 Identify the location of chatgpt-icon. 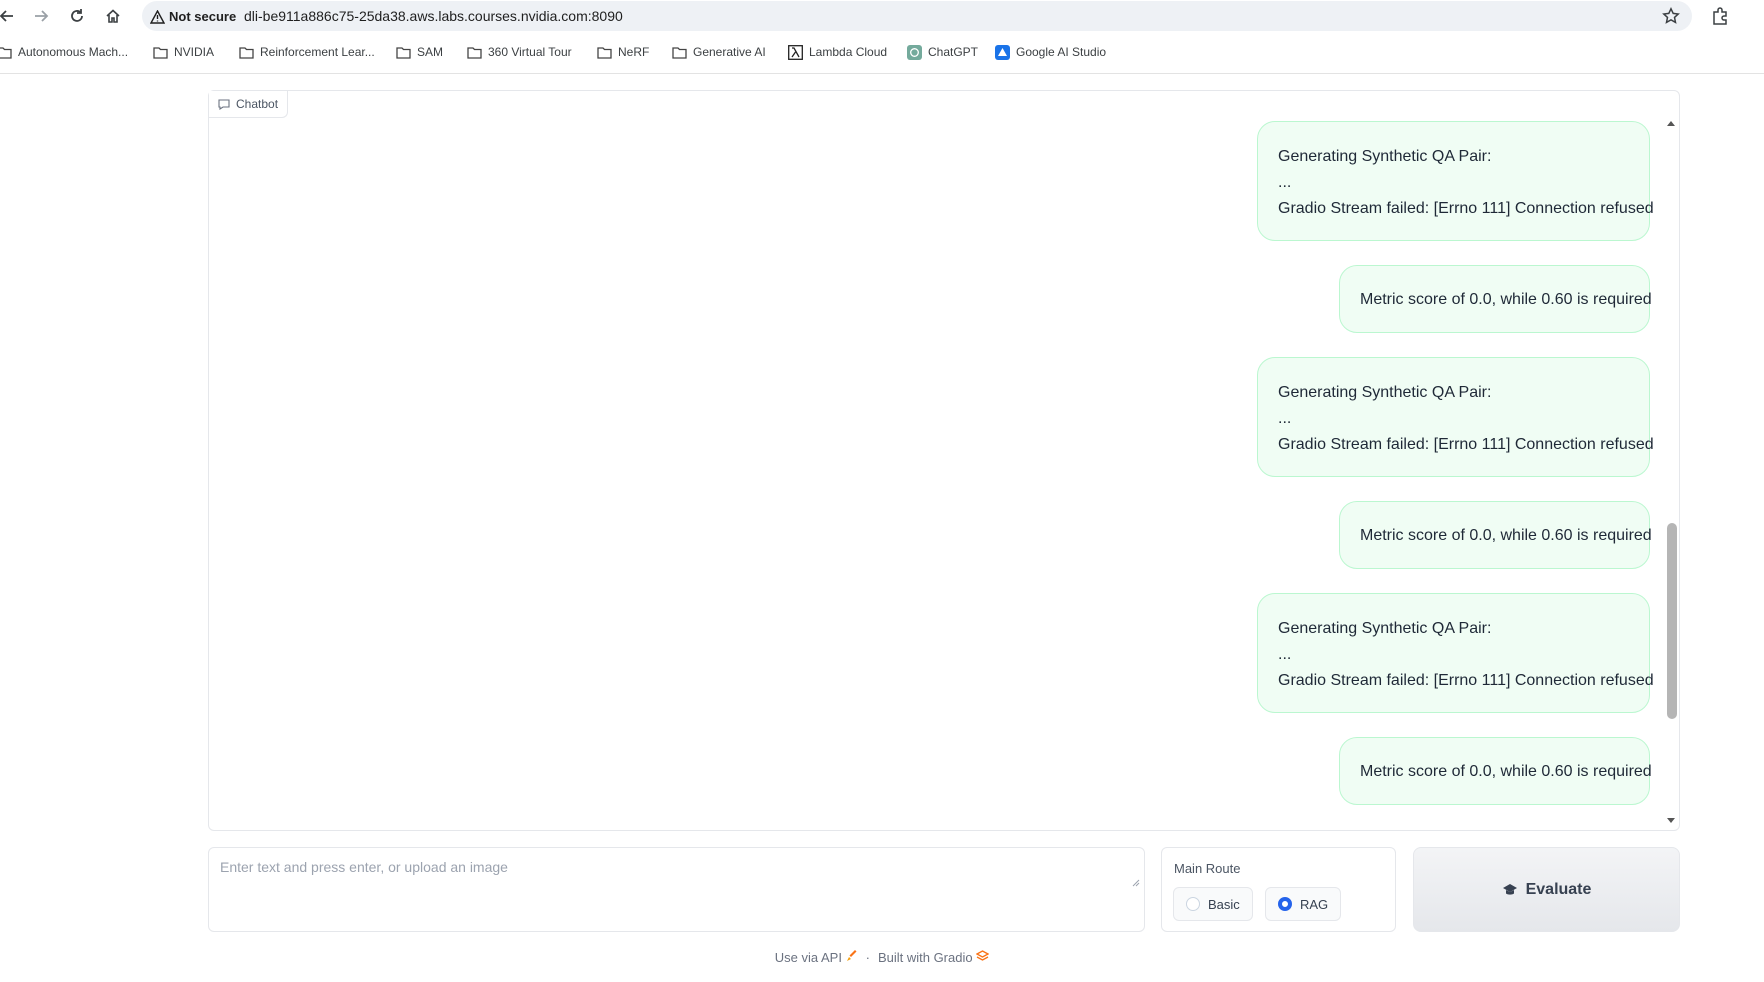
(914, 52).